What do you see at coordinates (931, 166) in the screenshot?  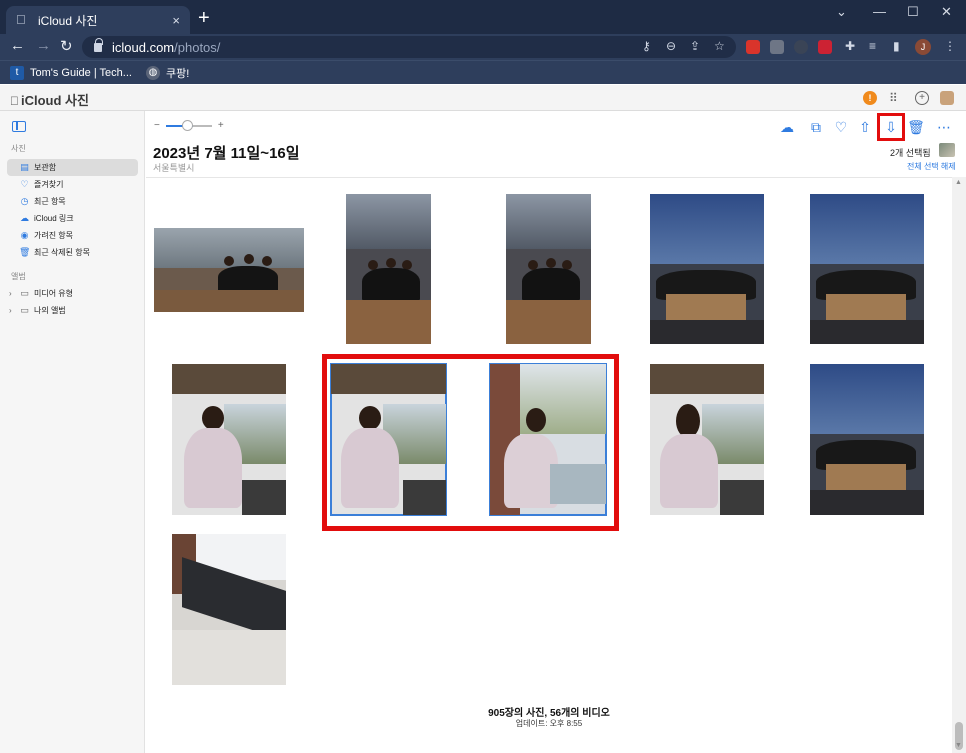 I see `deselect-all-link: 전체 선택 해제` at bounding box center [931, 166].